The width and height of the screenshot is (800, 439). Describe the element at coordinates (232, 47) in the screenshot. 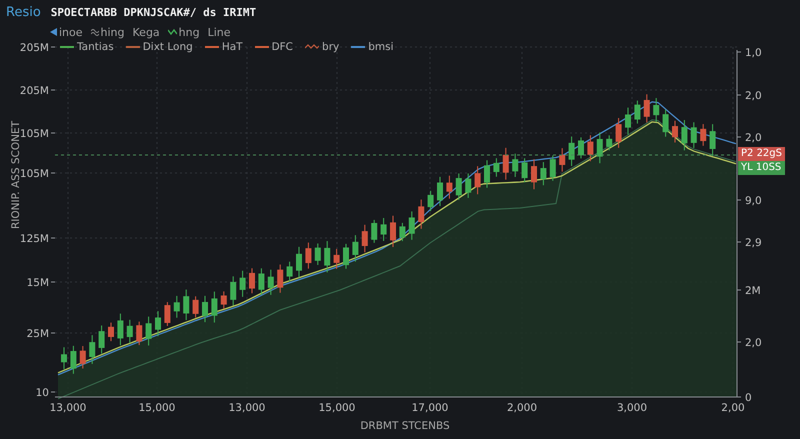

I see `legend-label: HaT` at that location.